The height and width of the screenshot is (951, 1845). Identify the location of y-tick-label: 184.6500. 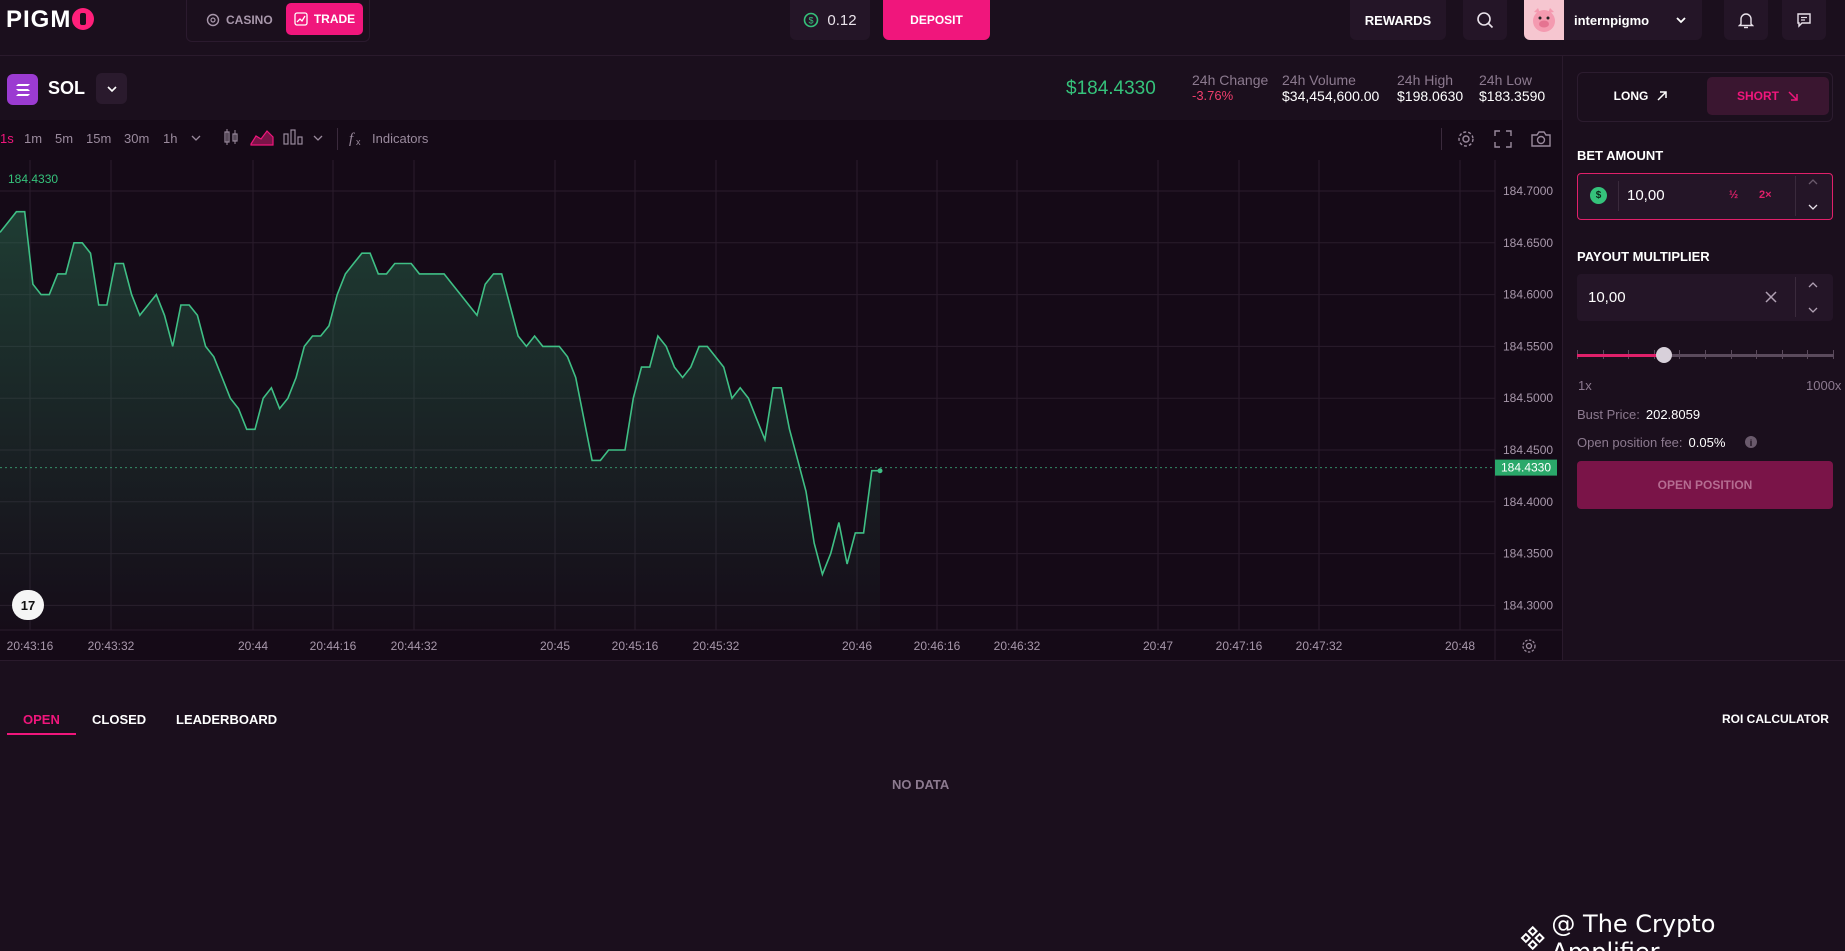
(1528, 243).